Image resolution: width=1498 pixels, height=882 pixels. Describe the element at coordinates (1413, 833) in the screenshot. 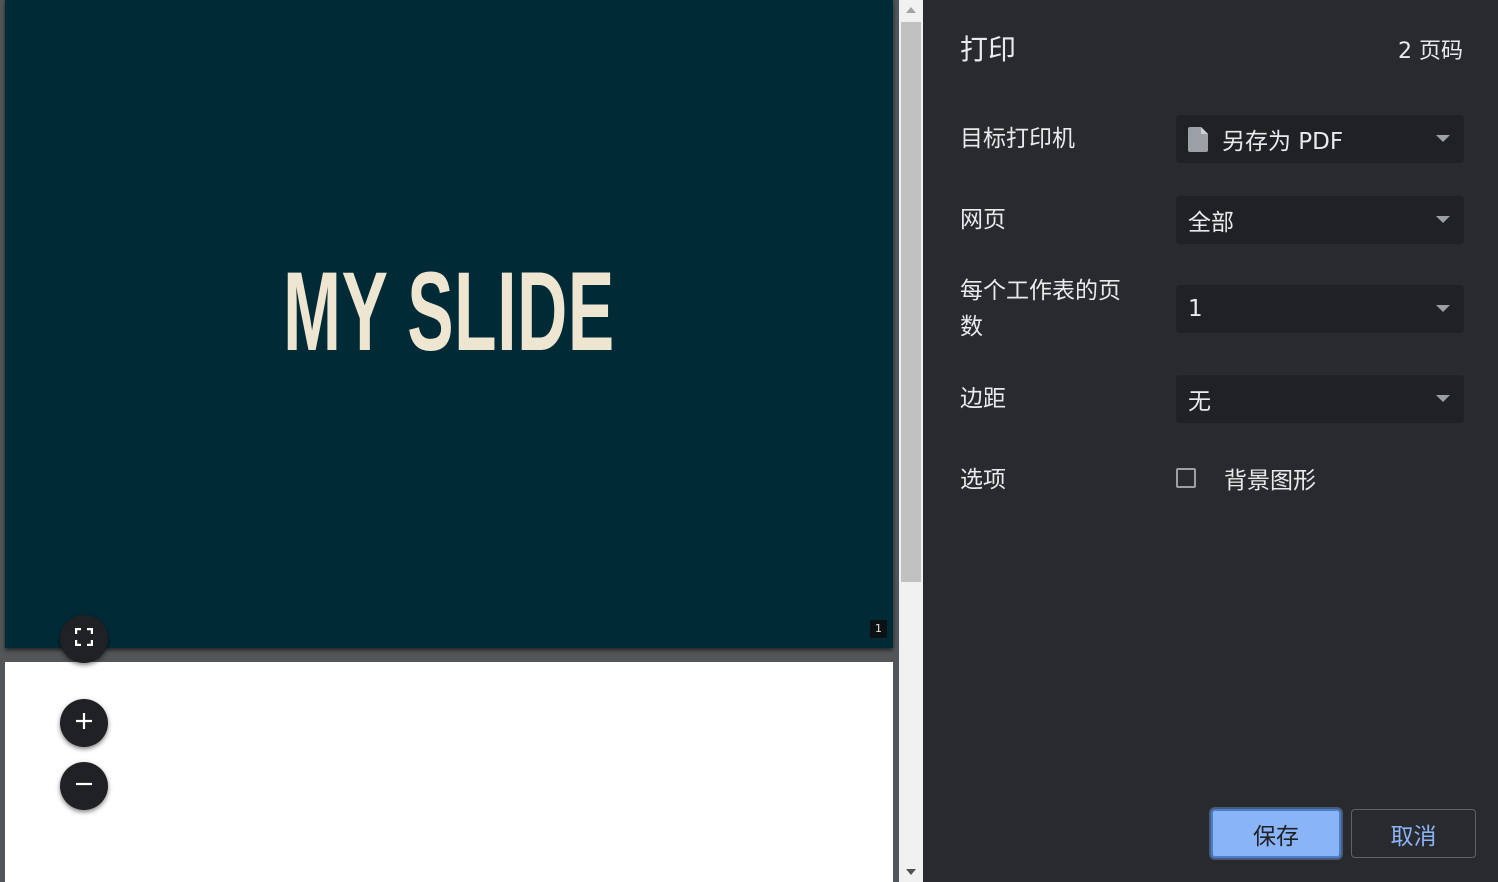

I see `cancel-button: 取消` at that location.